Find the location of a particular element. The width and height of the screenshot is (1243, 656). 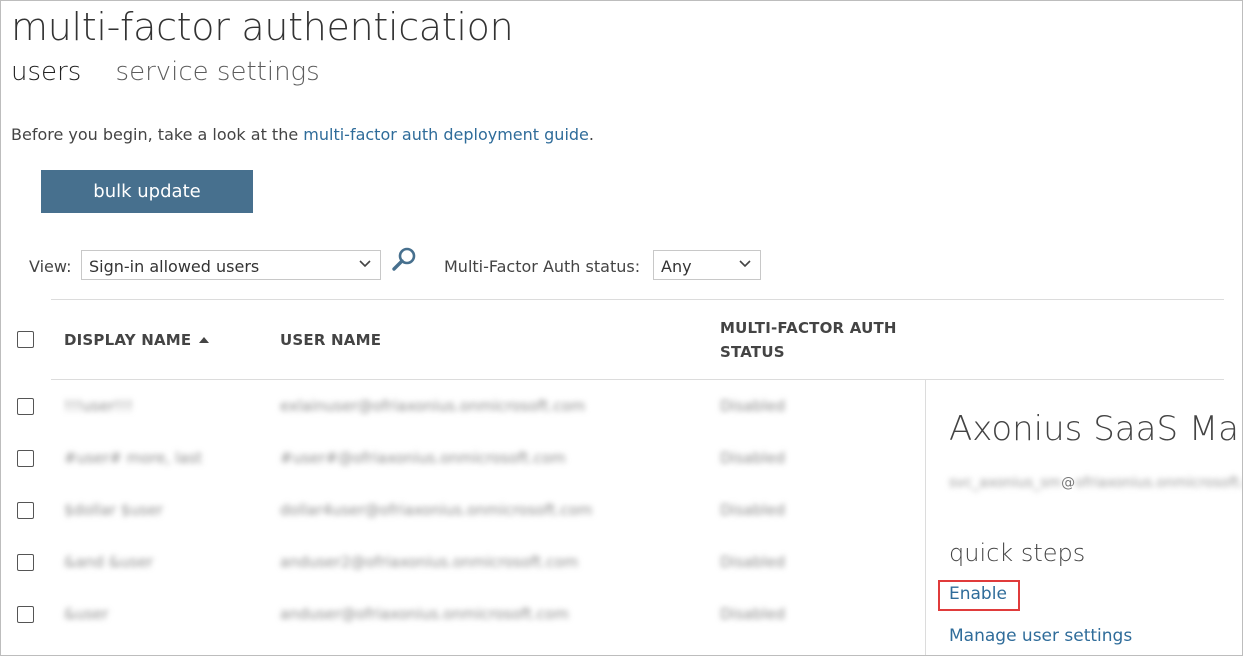

column-header-mfa-status: MULTI-FACTOR AUTH STATUS is located at coordinates (820, 340).